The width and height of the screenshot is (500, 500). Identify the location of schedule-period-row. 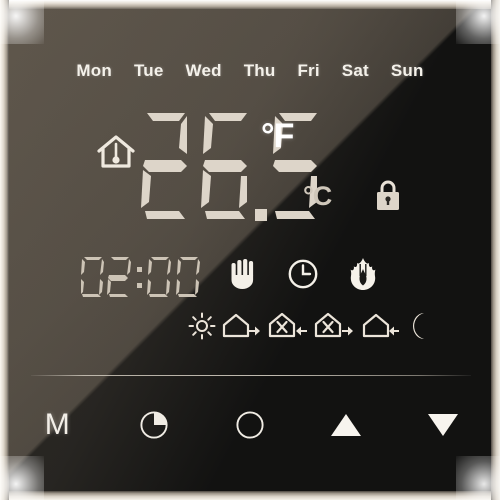
(250, 326).